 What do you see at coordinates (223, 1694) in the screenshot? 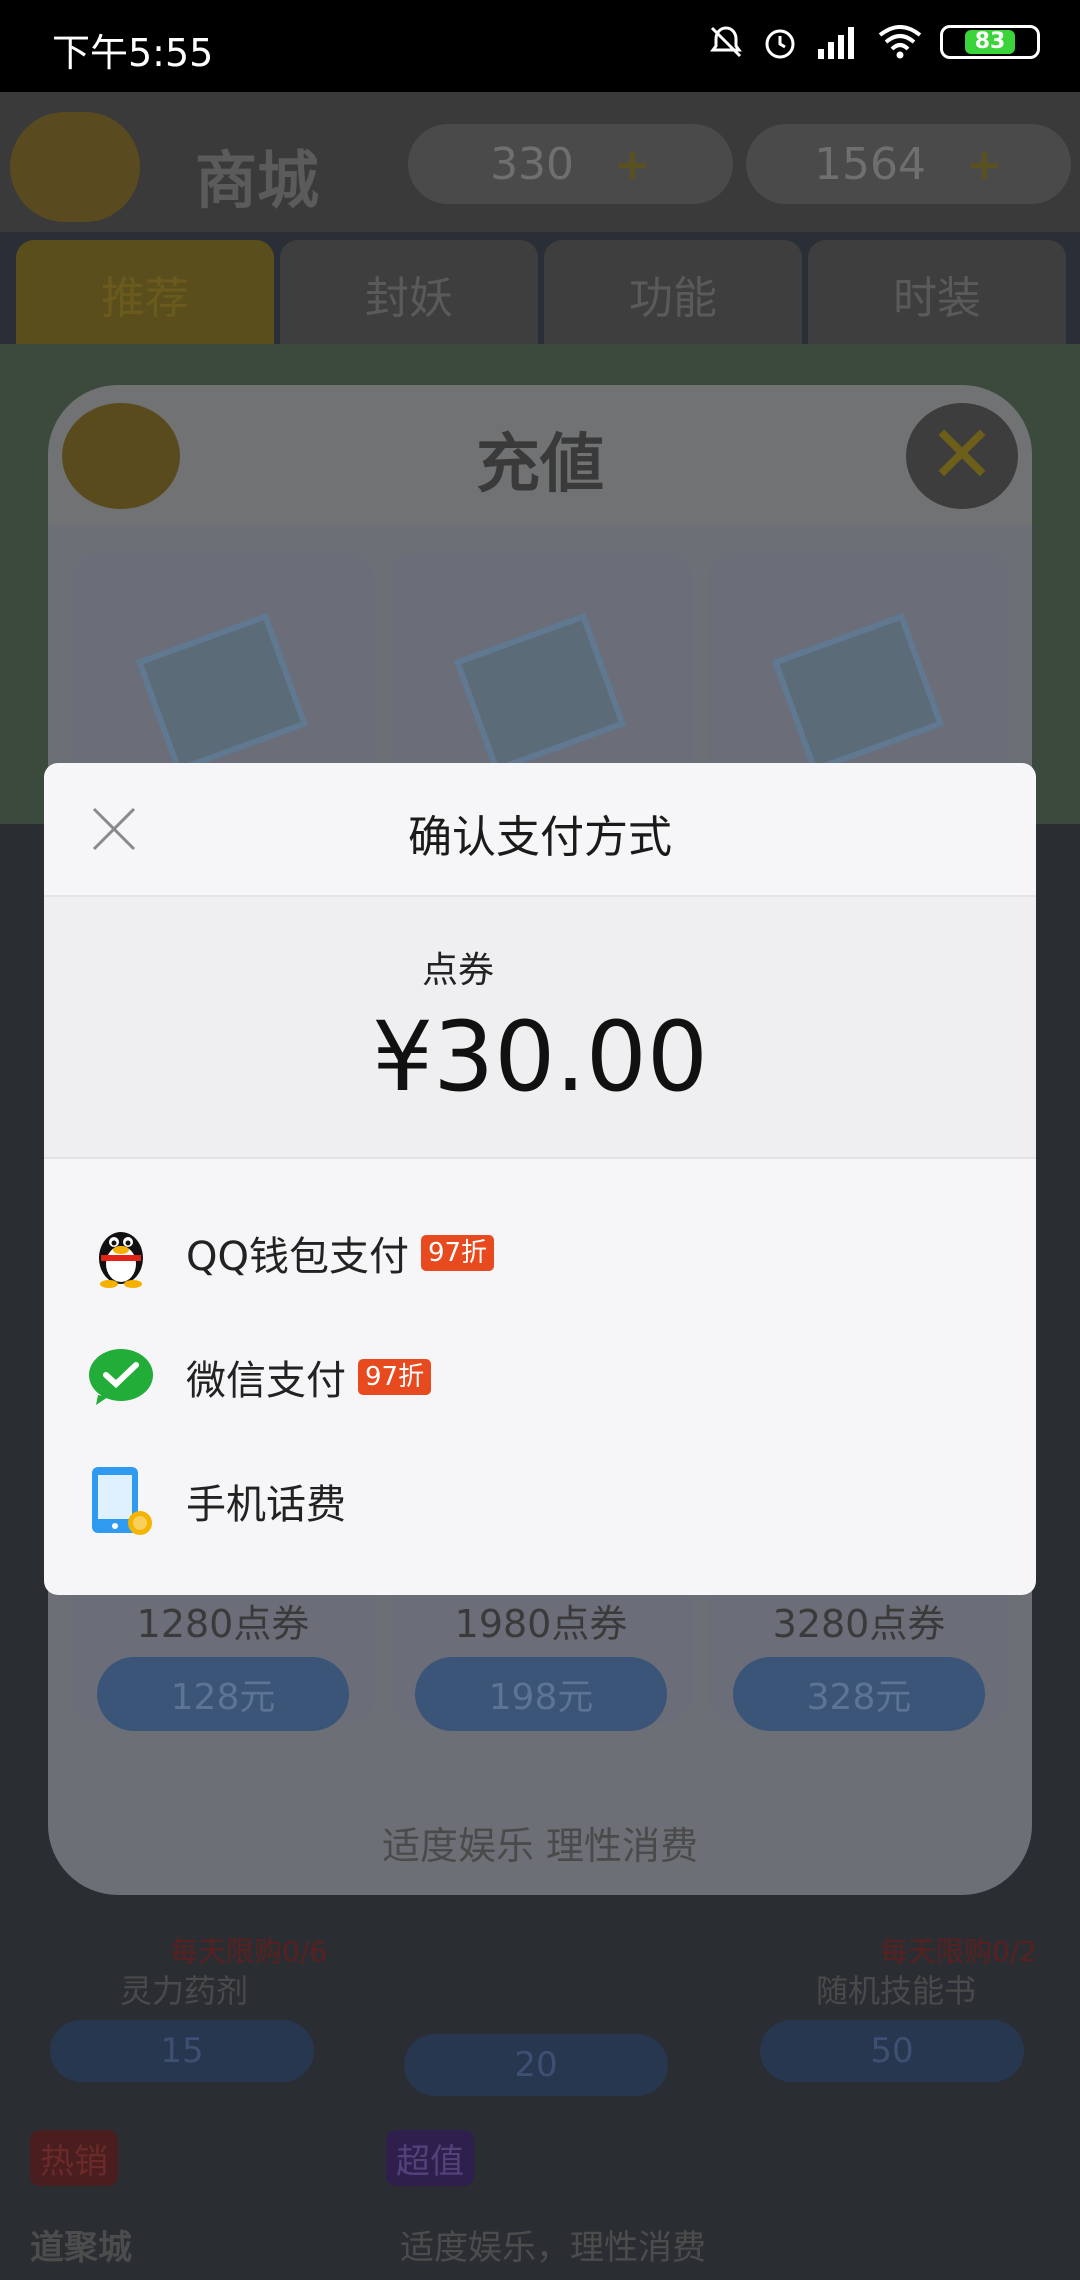
I see `pack-buy-button: 128元` at bounding box center [223, 1694].